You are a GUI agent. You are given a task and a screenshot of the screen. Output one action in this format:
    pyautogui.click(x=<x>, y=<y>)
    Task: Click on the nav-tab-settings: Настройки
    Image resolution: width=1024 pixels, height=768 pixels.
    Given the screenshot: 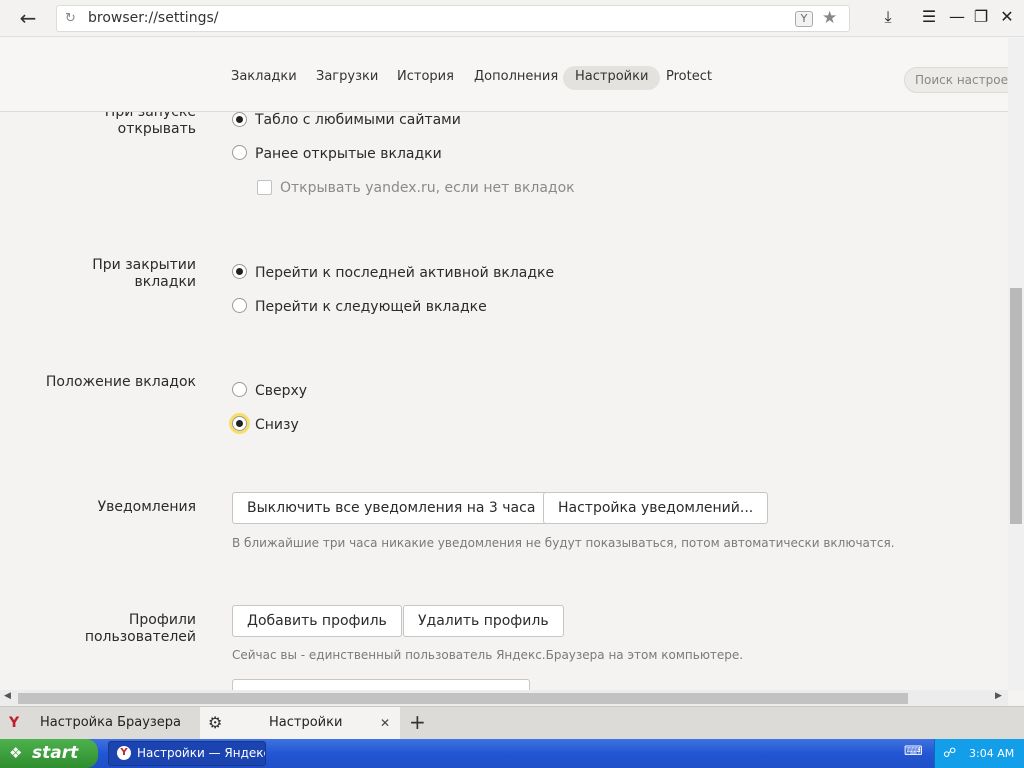 What is the action you would take?
    pyautogui.click(x=612, y=78)
    